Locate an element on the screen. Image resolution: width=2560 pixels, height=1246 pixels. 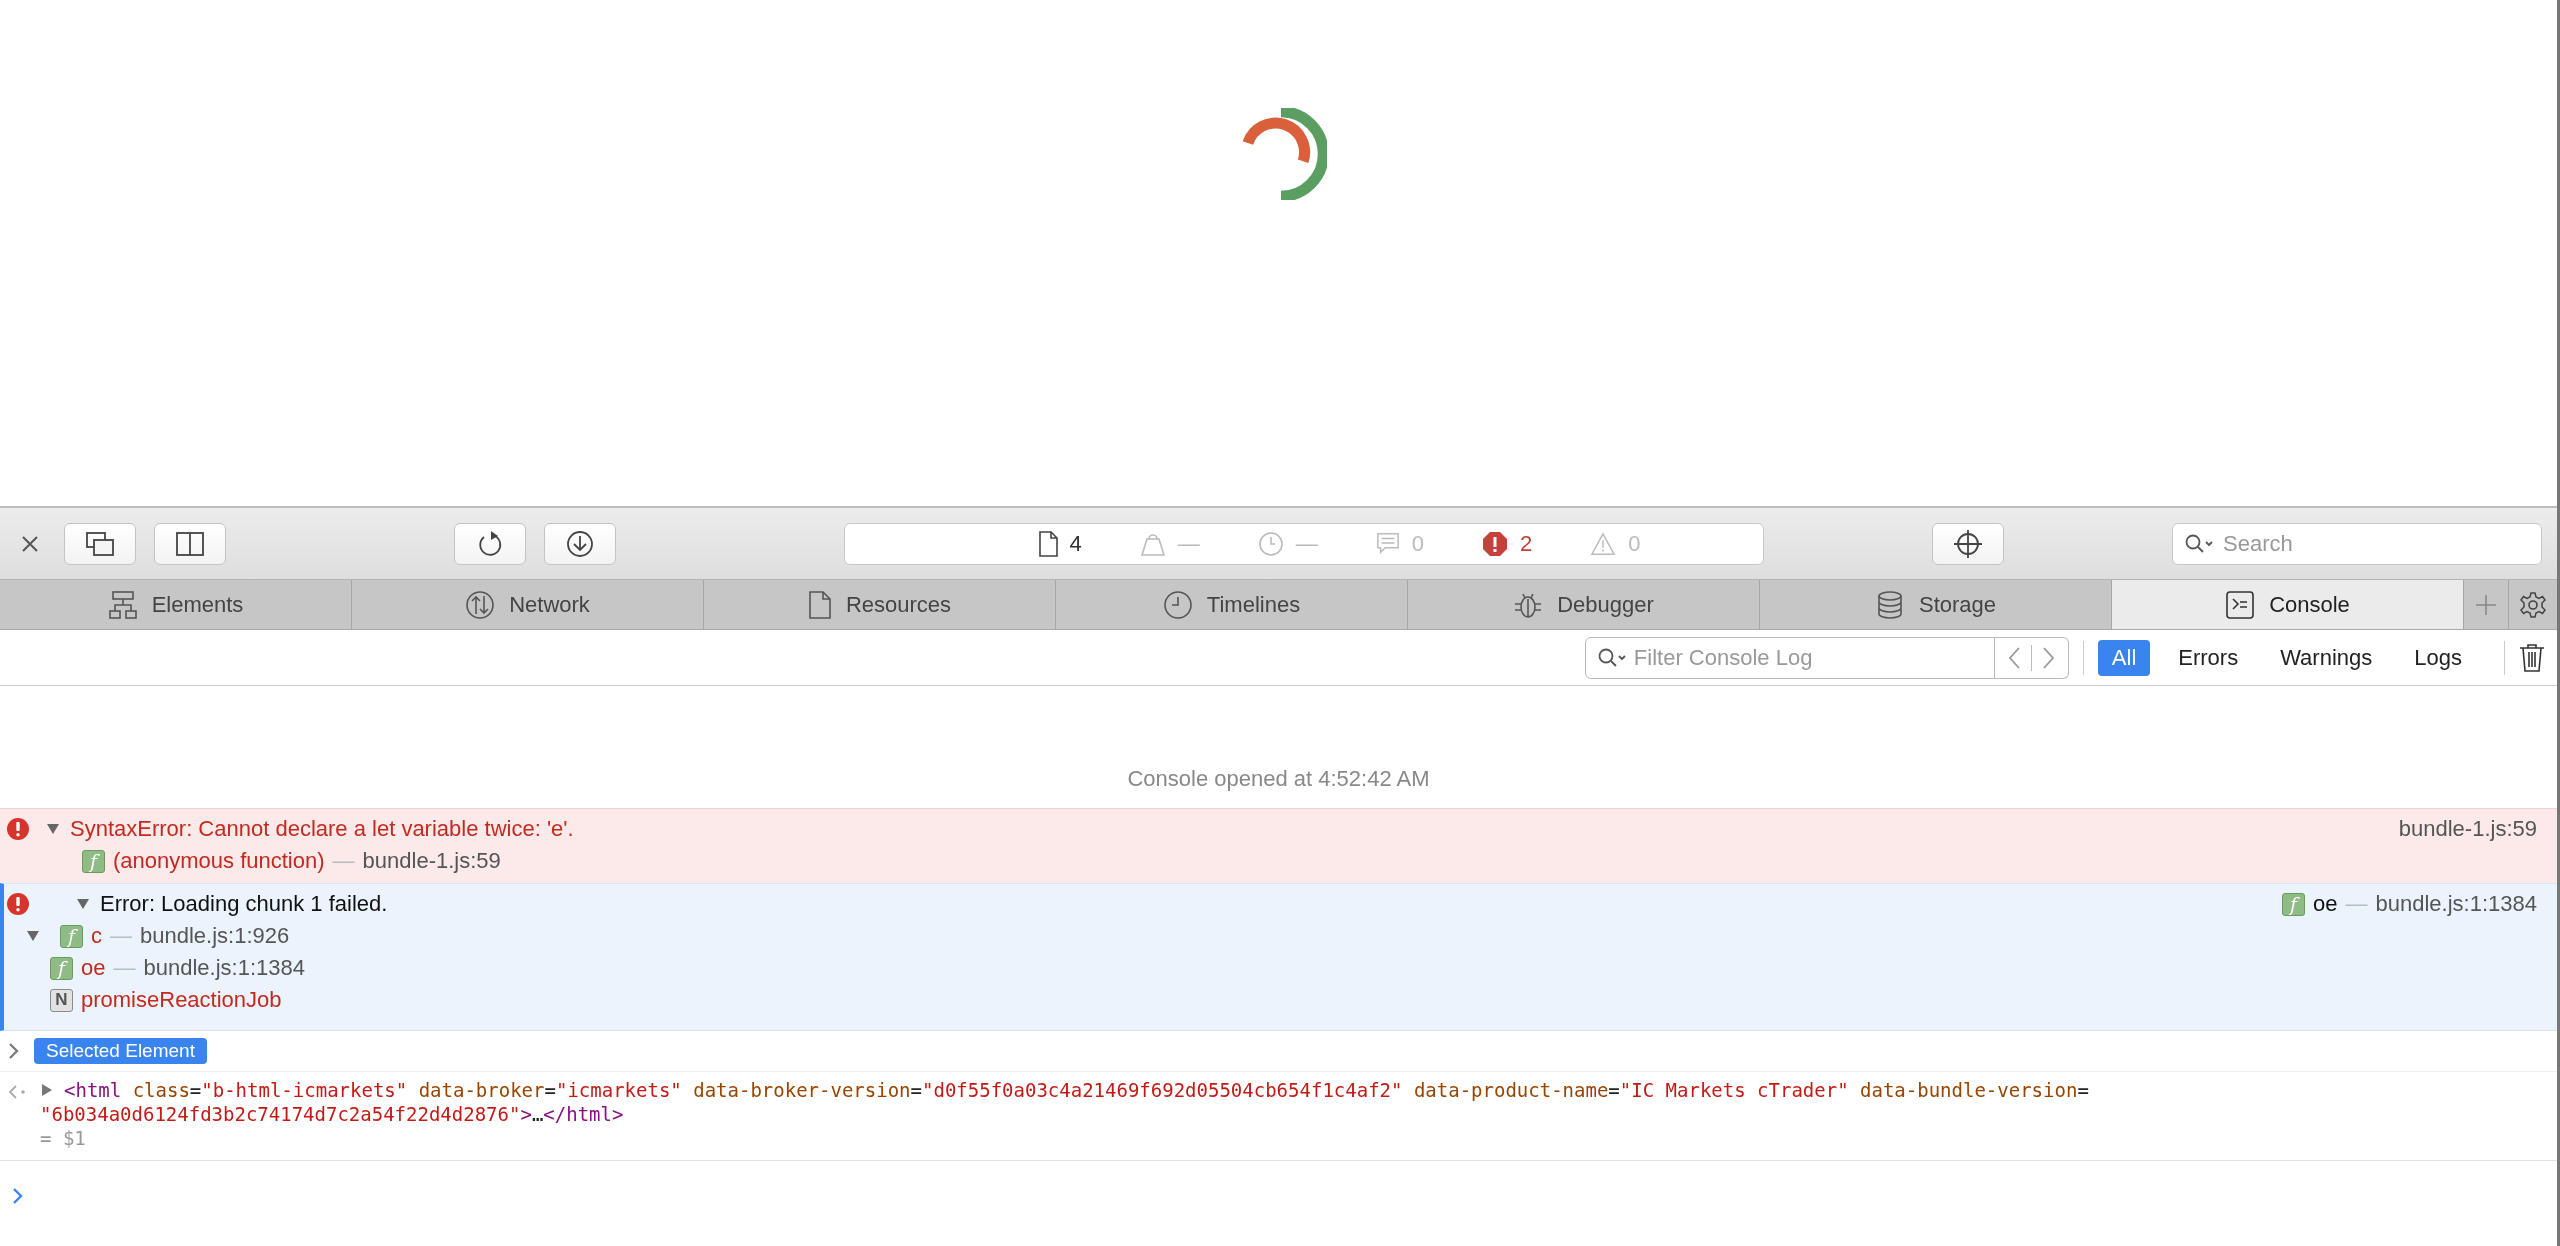
next-icon is located at coordinates (2048, 657).